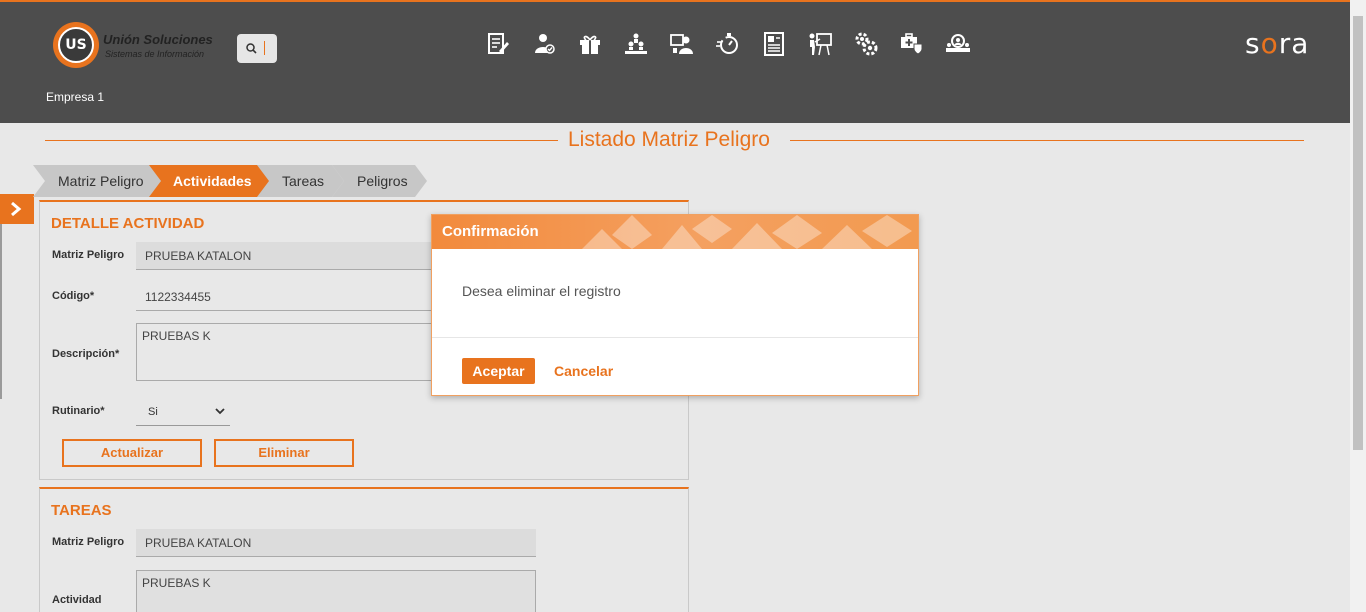  What do you see at coordinates (747, 232) in the screenshot?
I see `header-pattern-decoration` at bounding box center [747, 232].